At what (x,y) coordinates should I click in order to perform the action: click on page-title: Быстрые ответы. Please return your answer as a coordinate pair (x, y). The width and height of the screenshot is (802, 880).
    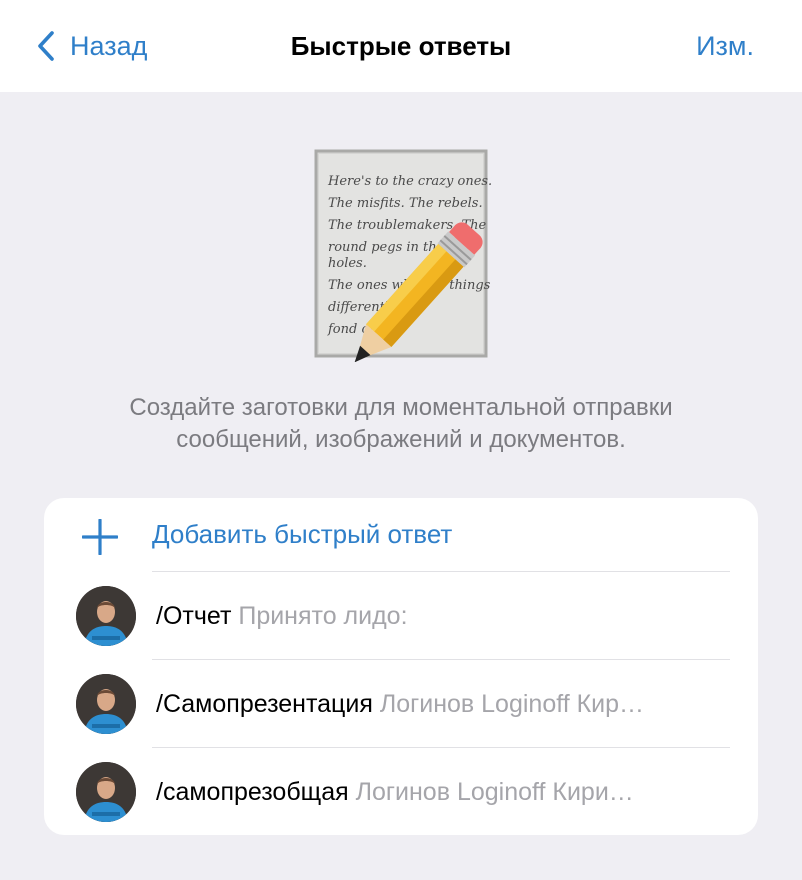
    Looking at the image, I should click on (401, 46).